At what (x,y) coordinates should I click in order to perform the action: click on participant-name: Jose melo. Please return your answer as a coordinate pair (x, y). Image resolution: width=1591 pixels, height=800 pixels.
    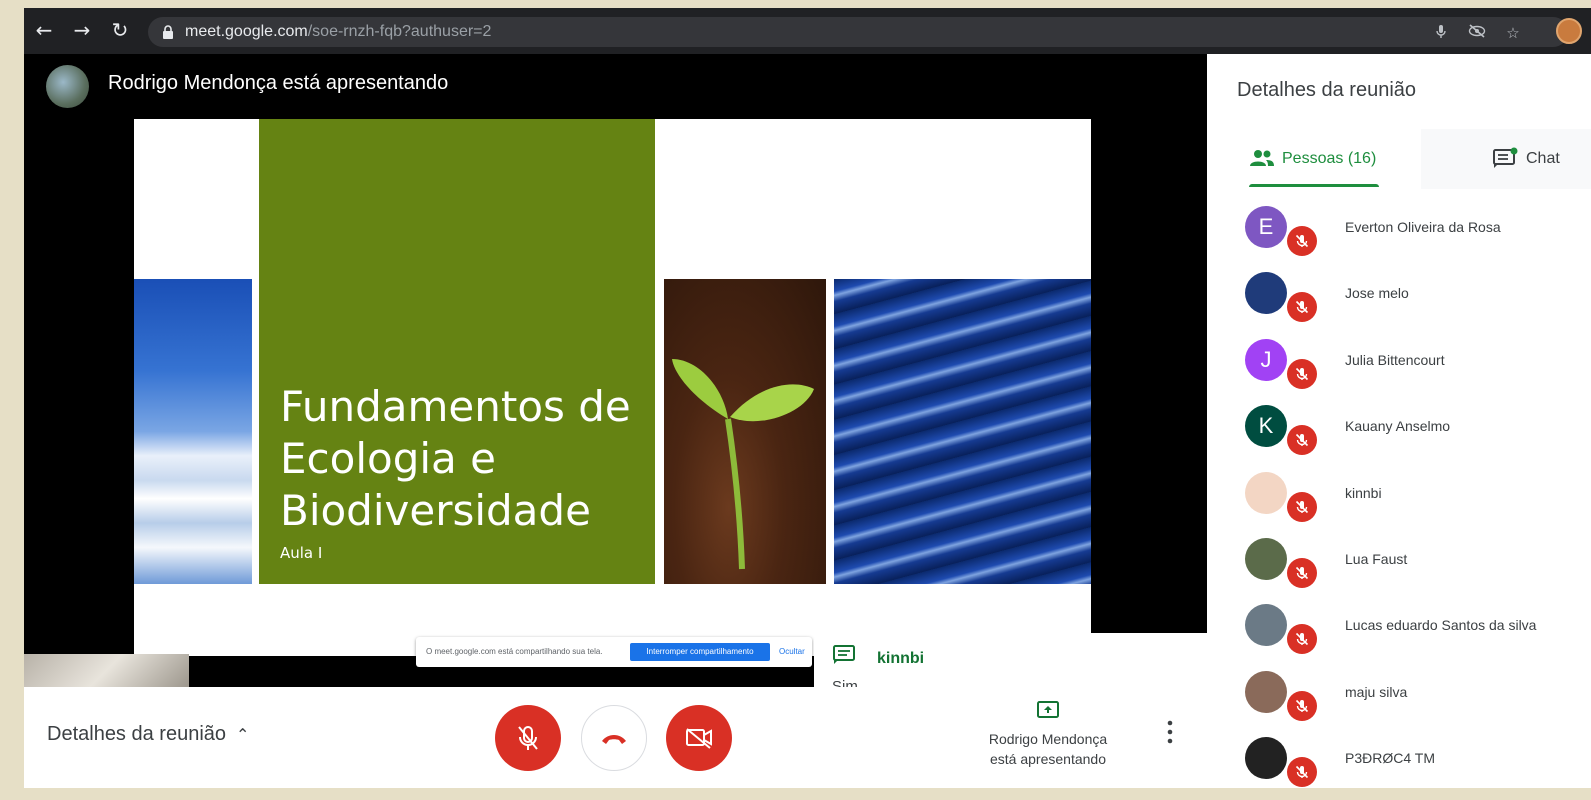
    Looking at the image, I should click on (1377, 293).